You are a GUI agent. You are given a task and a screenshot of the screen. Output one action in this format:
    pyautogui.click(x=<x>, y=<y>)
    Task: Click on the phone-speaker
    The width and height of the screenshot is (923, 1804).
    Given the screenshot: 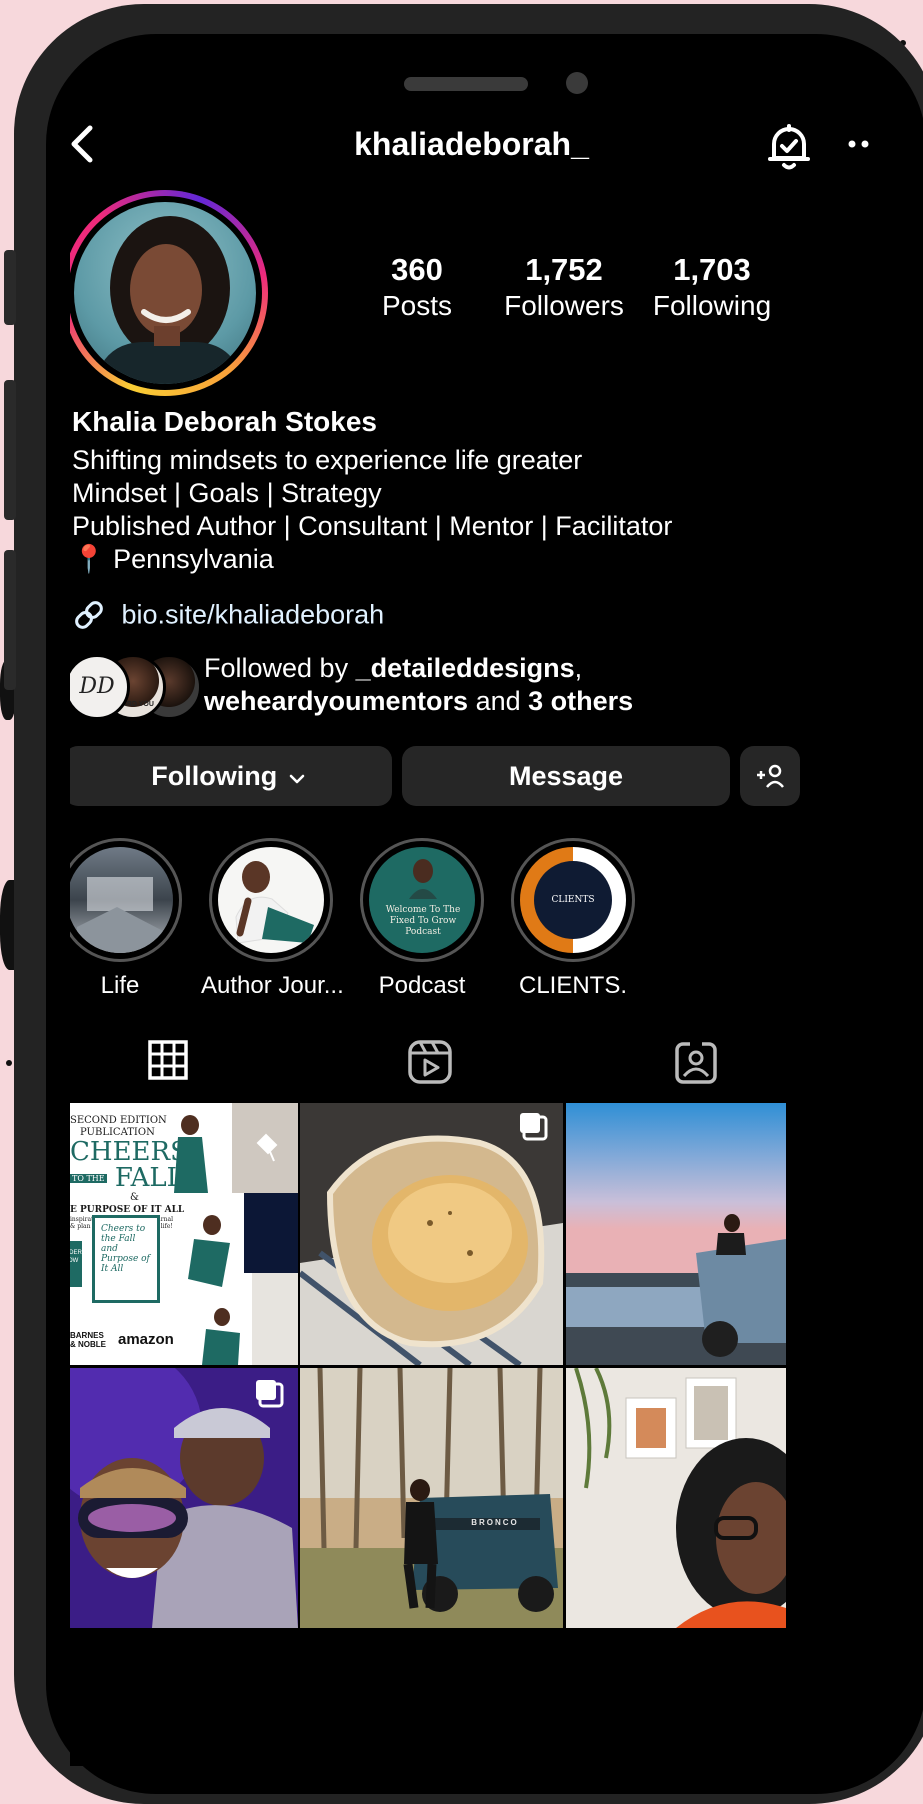 What is the action you would take?
    pyautogui.click(x=466, y=84)
    